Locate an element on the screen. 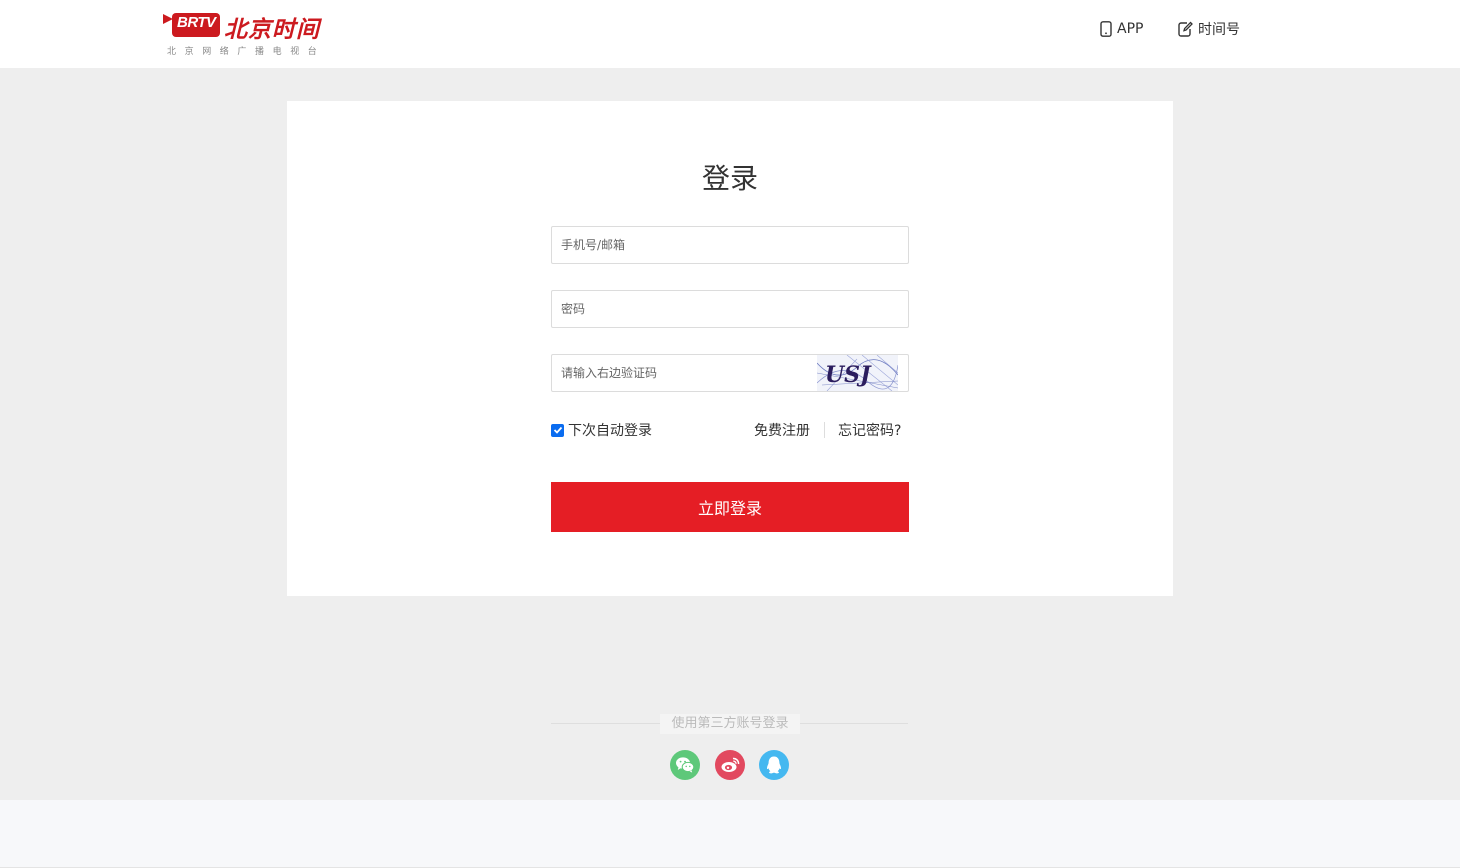 Image resolution: width=1460 pixels, height=868 pixels. phone-icon is located at coordinates (1106, 29).